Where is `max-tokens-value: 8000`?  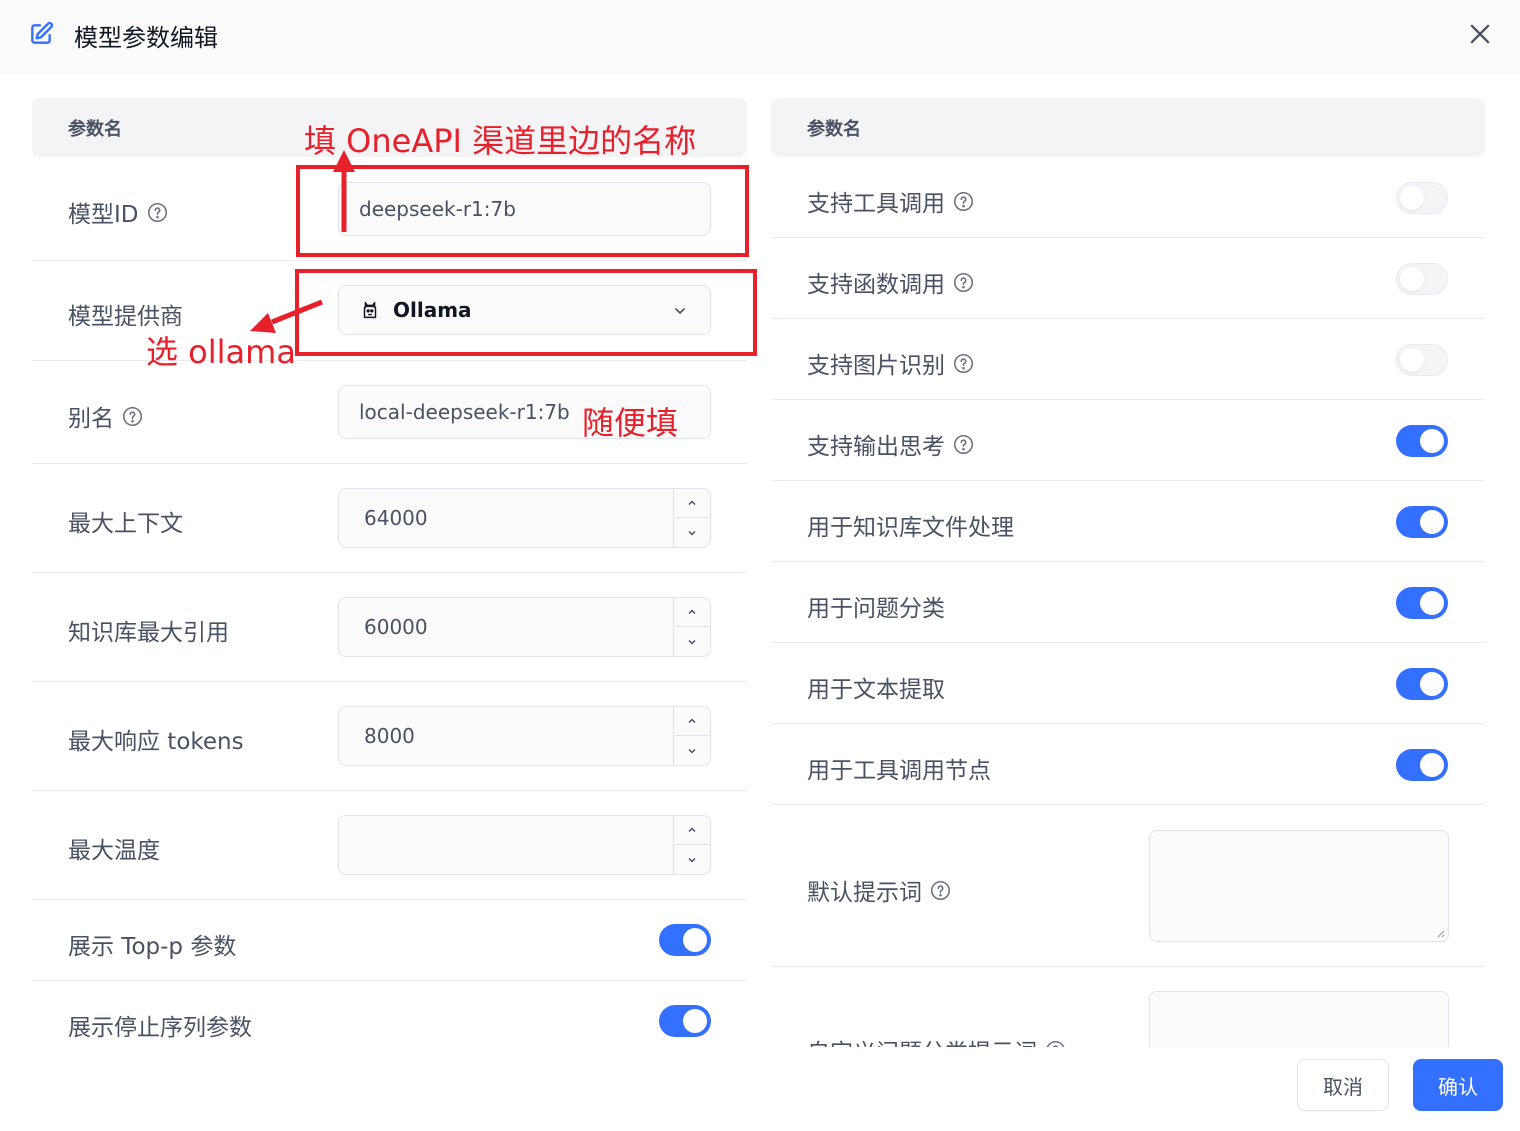 max-tokens-value: 8000 is located at coordinates (389, 736).